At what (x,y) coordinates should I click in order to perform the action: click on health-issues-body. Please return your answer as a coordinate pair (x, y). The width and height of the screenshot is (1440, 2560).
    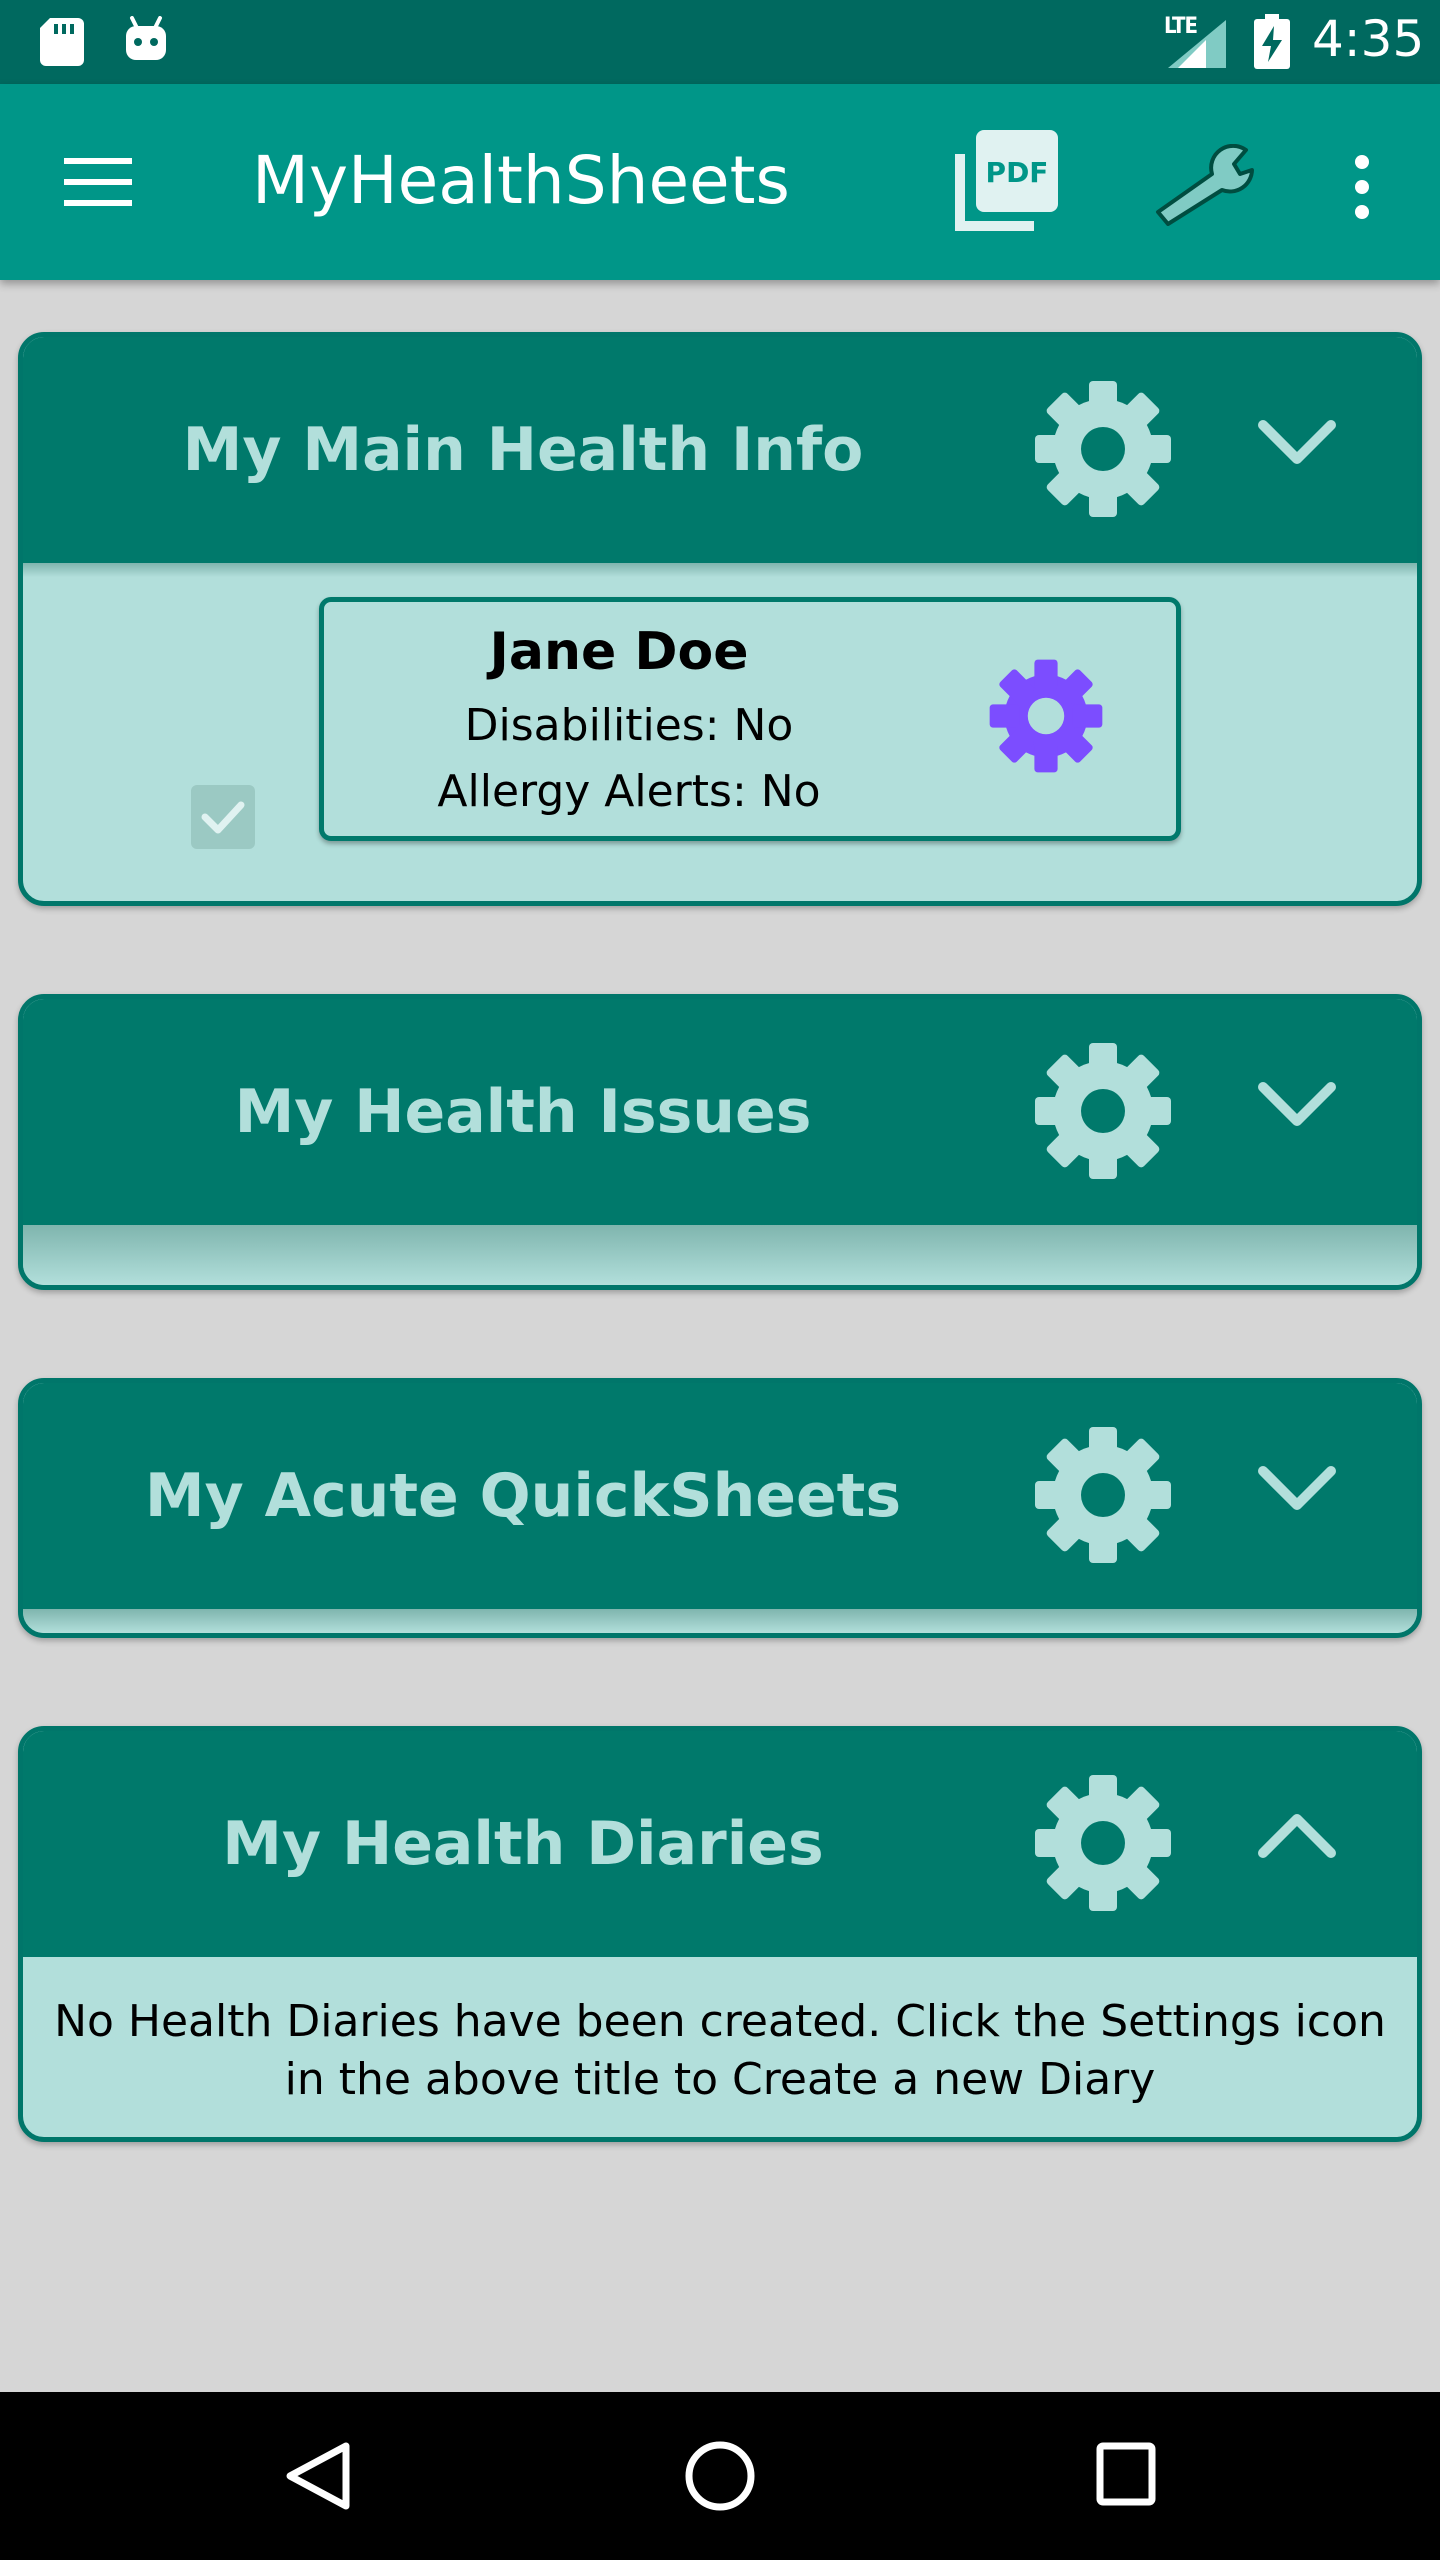
    Looking at the image, I should click on (720, 1255).